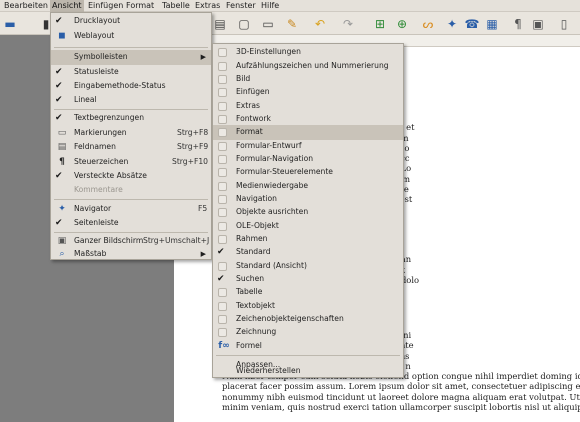 This screenshot has width=580, height=422. What do you see at coordinates (518, 23) in the screenshot?
I see `nonprinting-chars-icon: ¶` at bounding box center [518, 23].